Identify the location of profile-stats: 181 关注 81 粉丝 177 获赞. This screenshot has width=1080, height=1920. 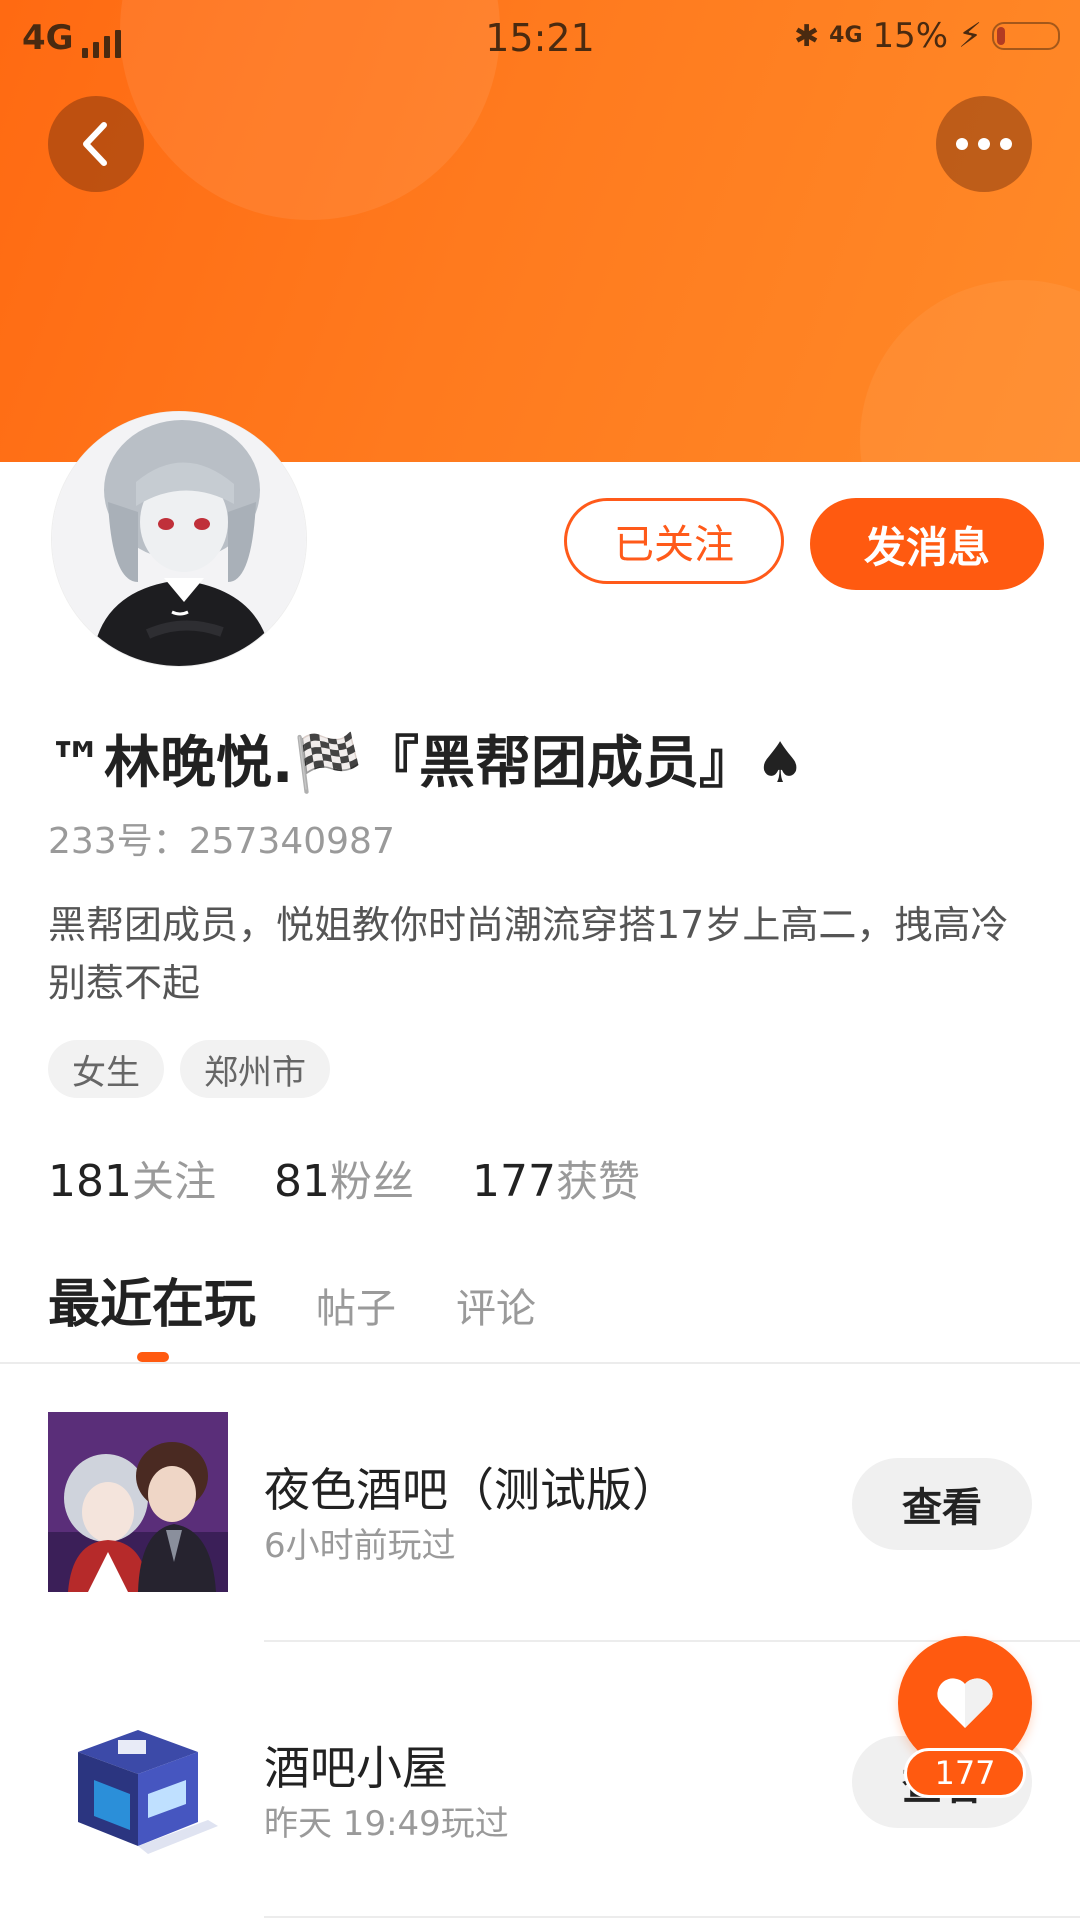
(344, 1178).